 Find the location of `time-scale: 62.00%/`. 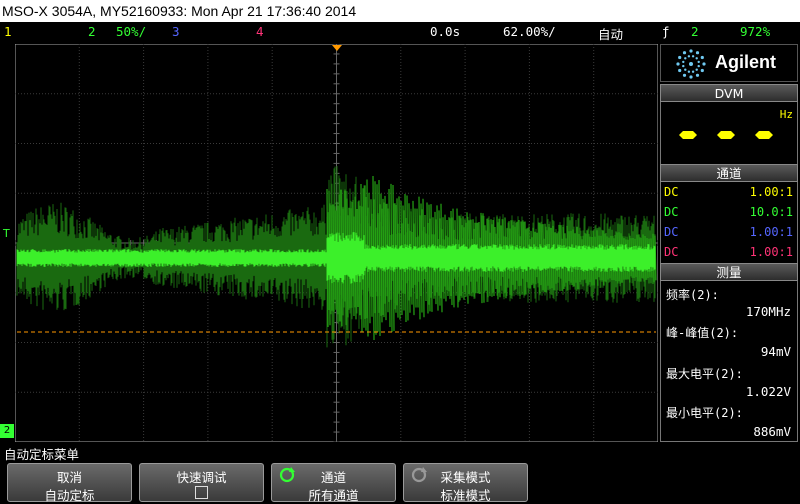

time-scale: 62.00%/ is located at coordinates (529, 31).